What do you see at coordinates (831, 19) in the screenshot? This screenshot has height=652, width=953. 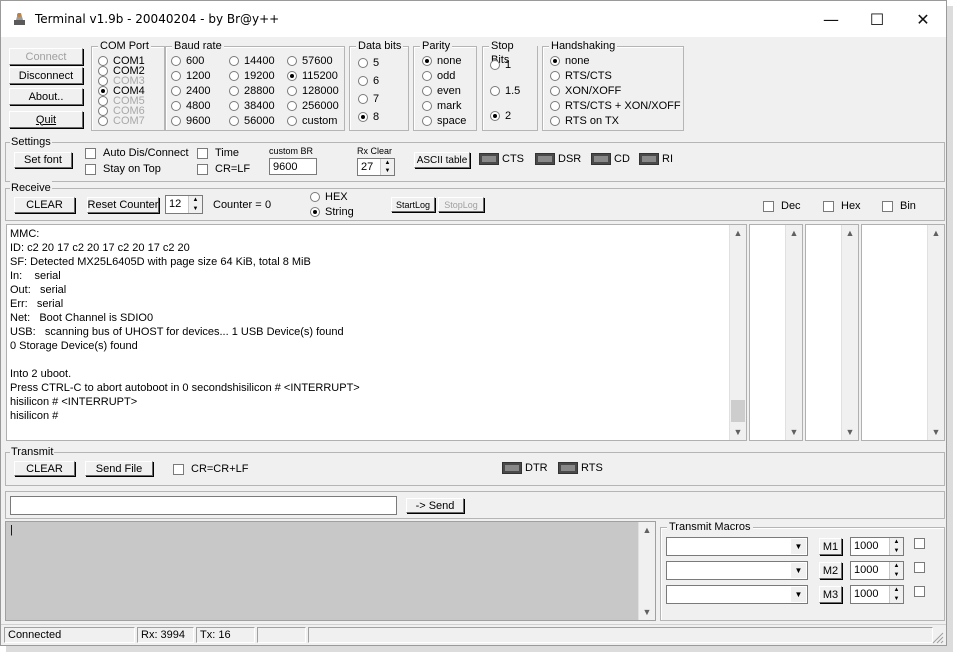 I see `minimize-button: —` at bounding box center [831, 19].